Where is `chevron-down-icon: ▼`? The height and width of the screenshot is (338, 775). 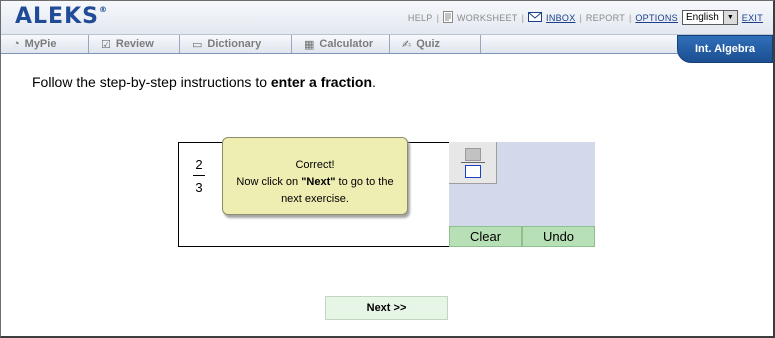
chevron-down-icon: ▼ is located at coordinates (729, 17).